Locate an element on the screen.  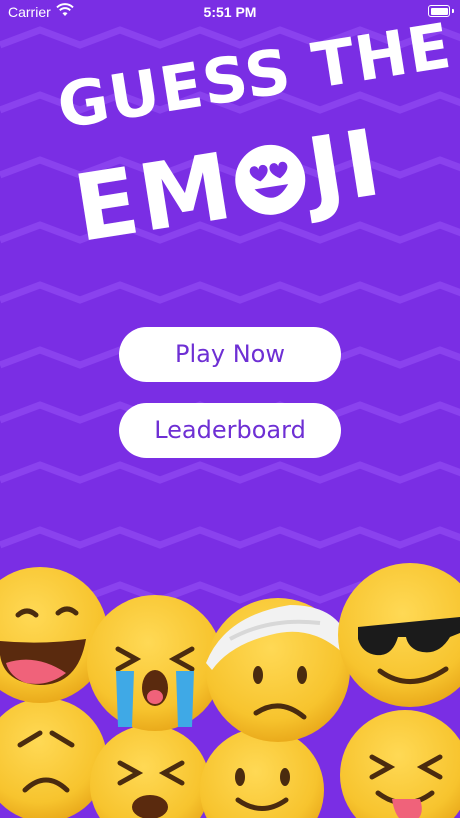
sunglasses-emoji-icon is located at coordinates (399, 635).